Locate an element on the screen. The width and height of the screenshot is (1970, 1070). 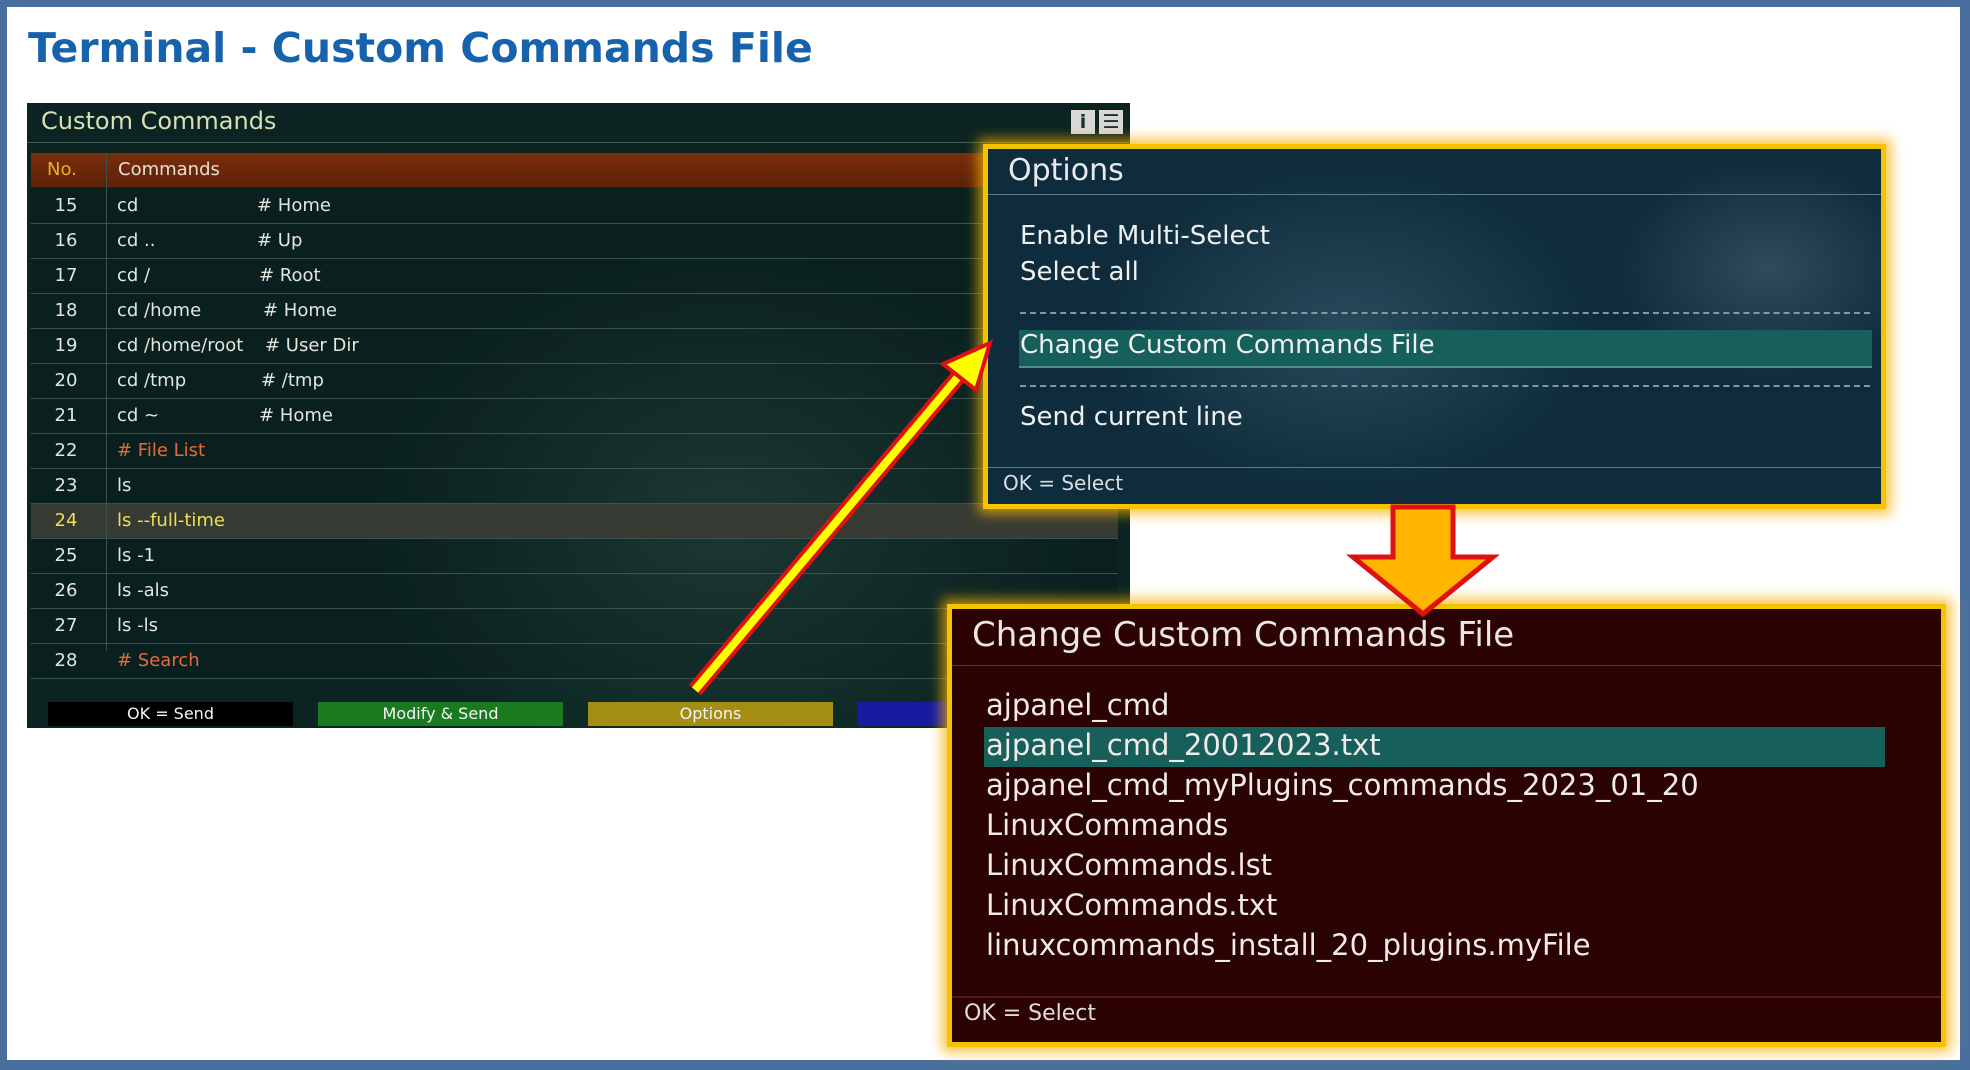
table-row: 18 cd /home # Home is located at coordinates (574, 311).